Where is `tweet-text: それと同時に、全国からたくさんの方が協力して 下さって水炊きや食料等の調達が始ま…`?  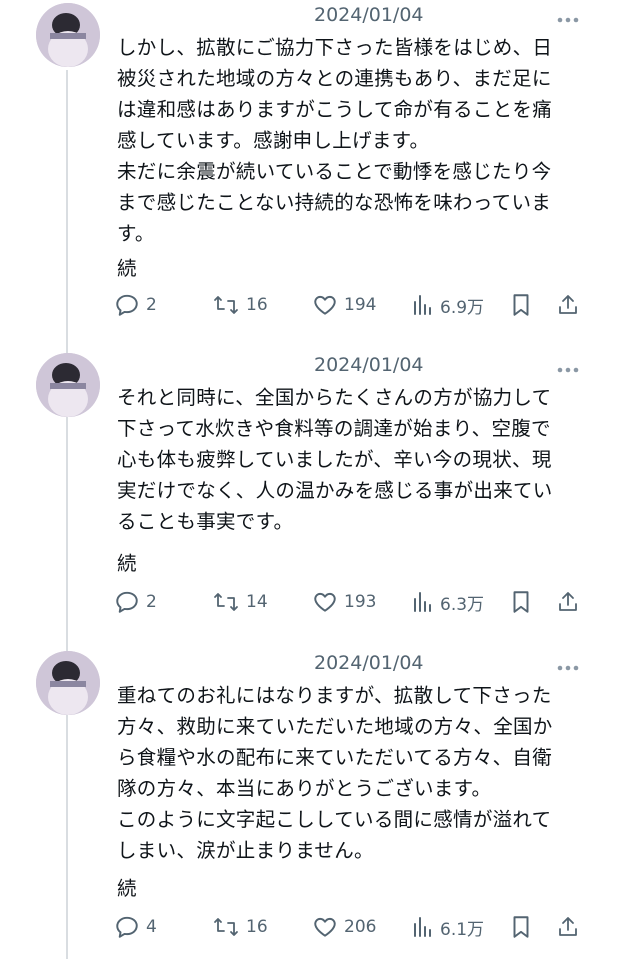
tweet-text: それと同時に、全国からたくさんの方が協力して 下さって水炊きや食料等の調達が始ま… is located at coordinates (335, 459).